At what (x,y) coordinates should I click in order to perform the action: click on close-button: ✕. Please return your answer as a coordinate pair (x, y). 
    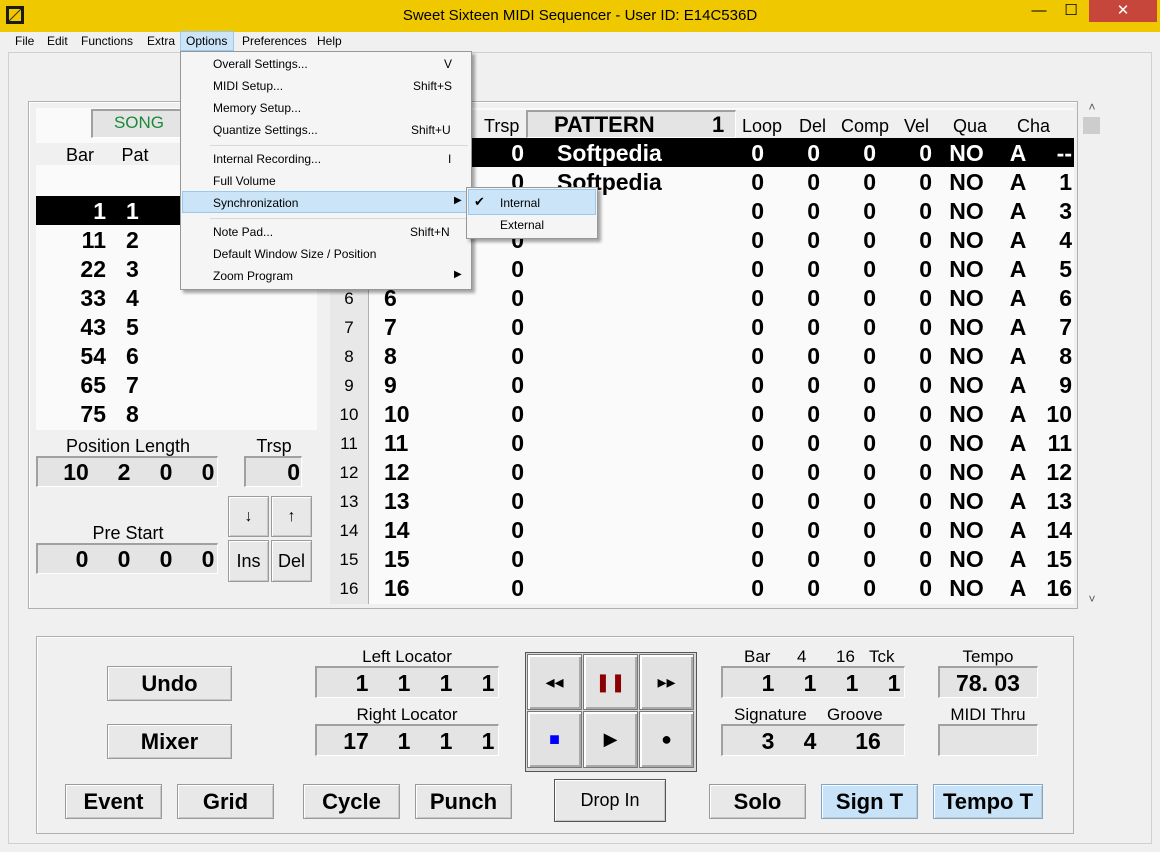
    Looking at the image, I should click on (1123, 11).